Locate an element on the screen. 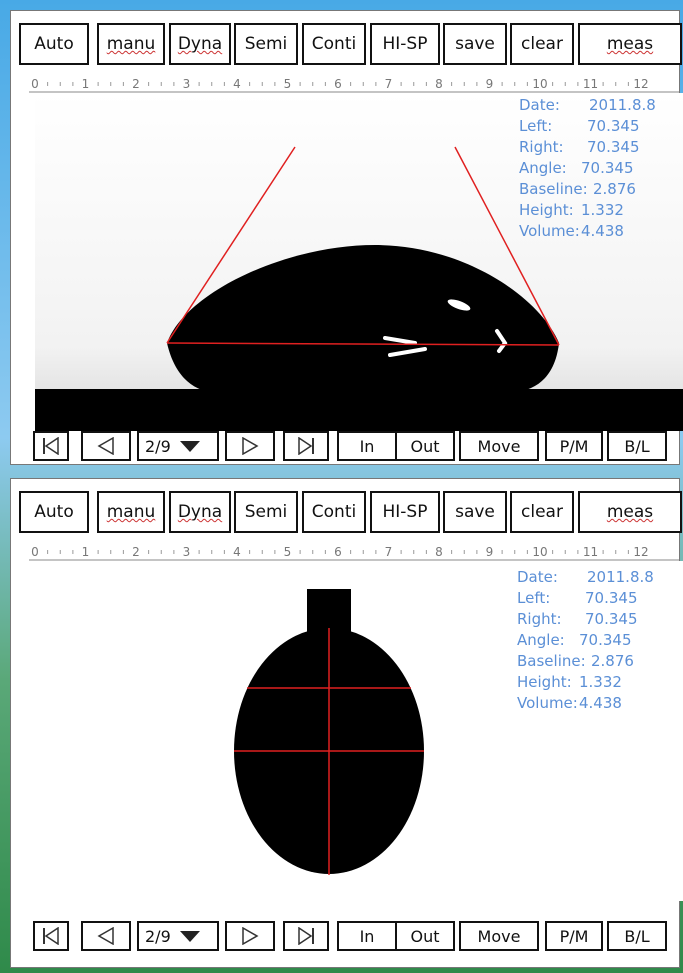 The width and height of the screenshot is (683, 973). dropdown-arrow-icon is located at coordinates (189, 936).